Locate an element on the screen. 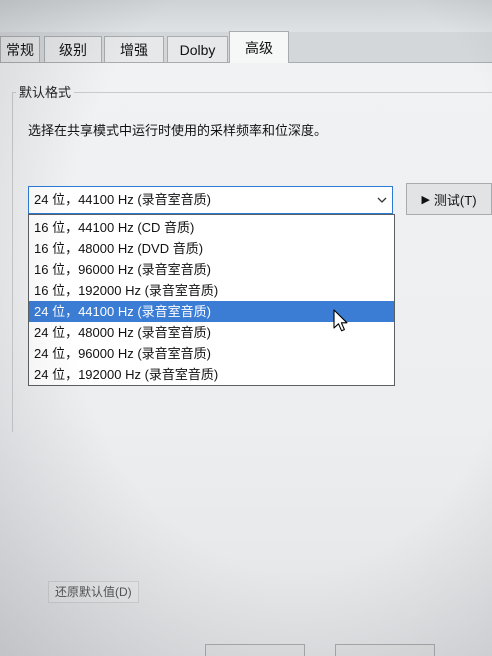  tab-label: Dolby is located at coordinates (197, 49).